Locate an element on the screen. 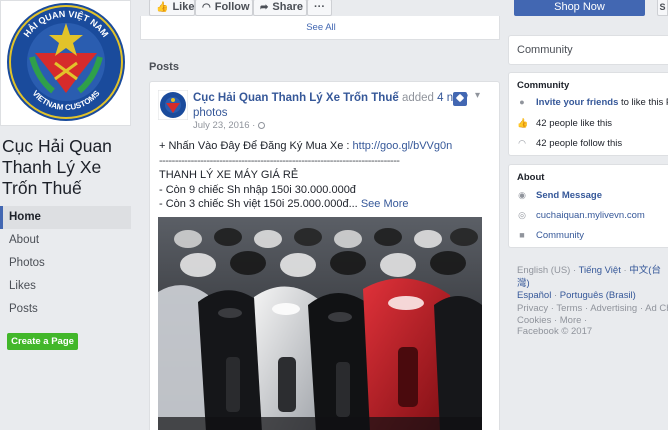 The width and height of the screenshot is (668, 430). invite-friends-row: ●Invite your friends to like this Page is located at coordinates (592, 102).